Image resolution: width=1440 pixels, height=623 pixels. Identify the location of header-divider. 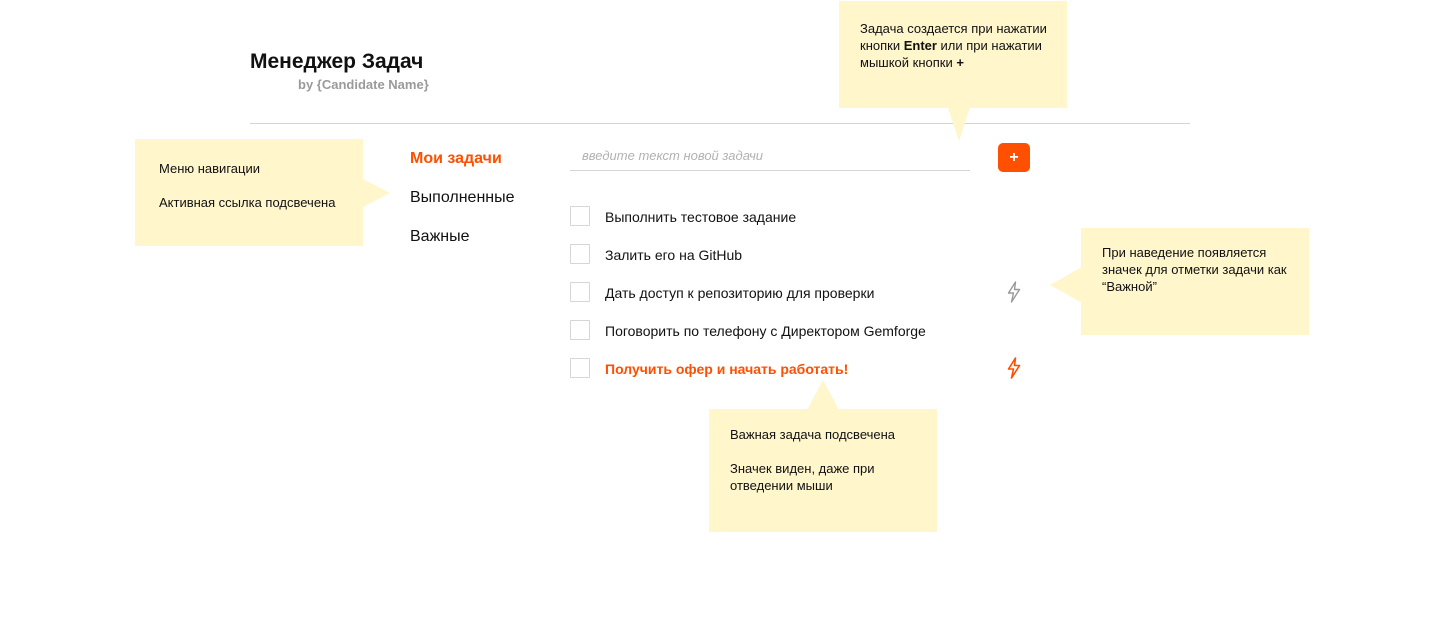
(720, 123).